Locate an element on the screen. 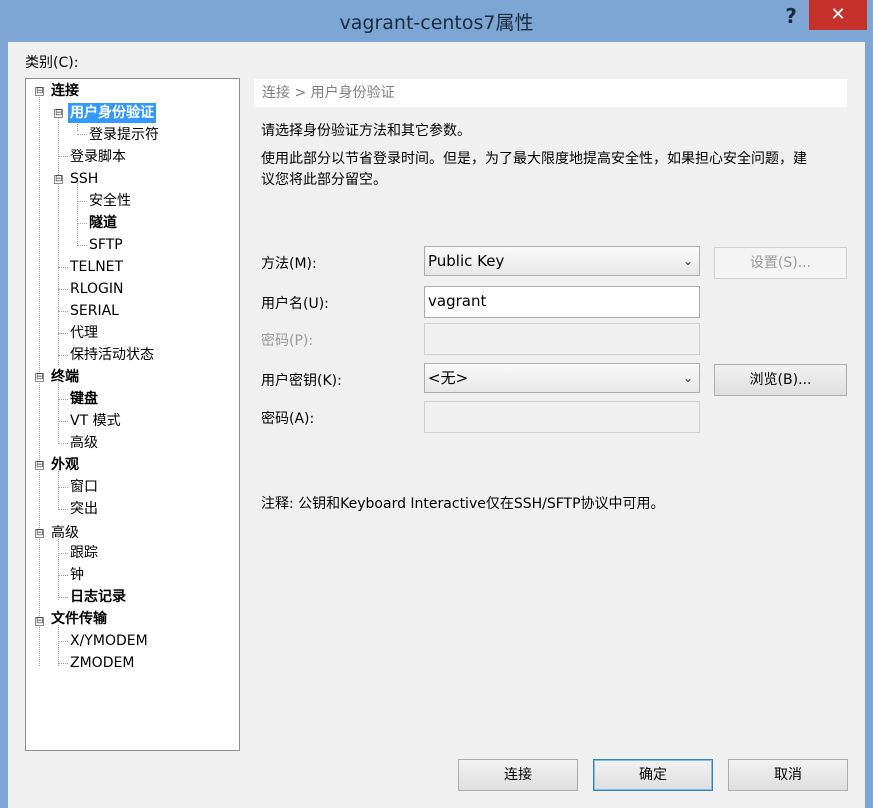 The height and width of the screenshot is (808, 873). window-title: vagrant-centos7属性 is located at coordinates (436, 23).